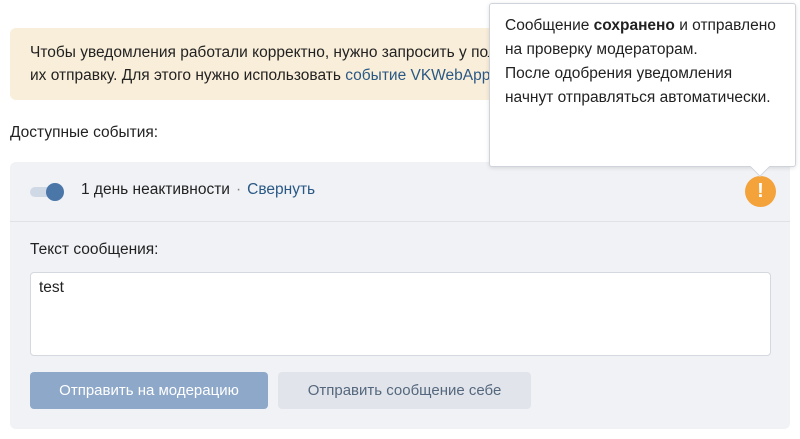 This screenshot has height=439, width=800. I want to click on collapse-link: Свернуть, so click(281, 189).